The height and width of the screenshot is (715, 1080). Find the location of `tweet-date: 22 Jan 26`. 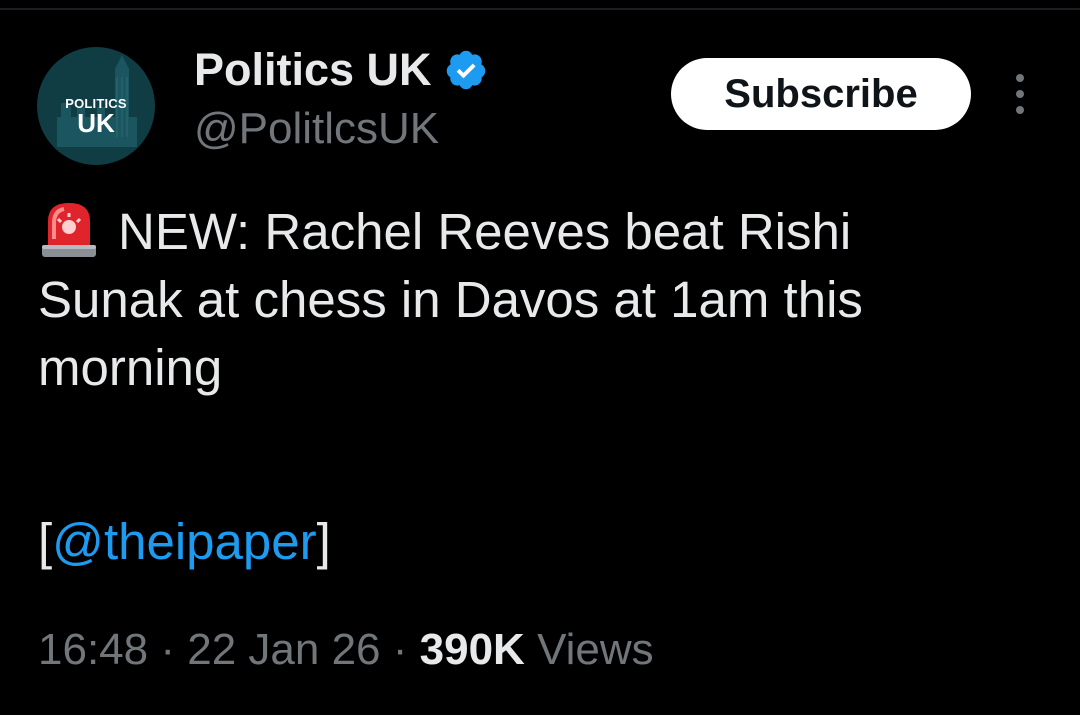

tweet-date: 22 Jan 26 is located at coordinates (283, 649).